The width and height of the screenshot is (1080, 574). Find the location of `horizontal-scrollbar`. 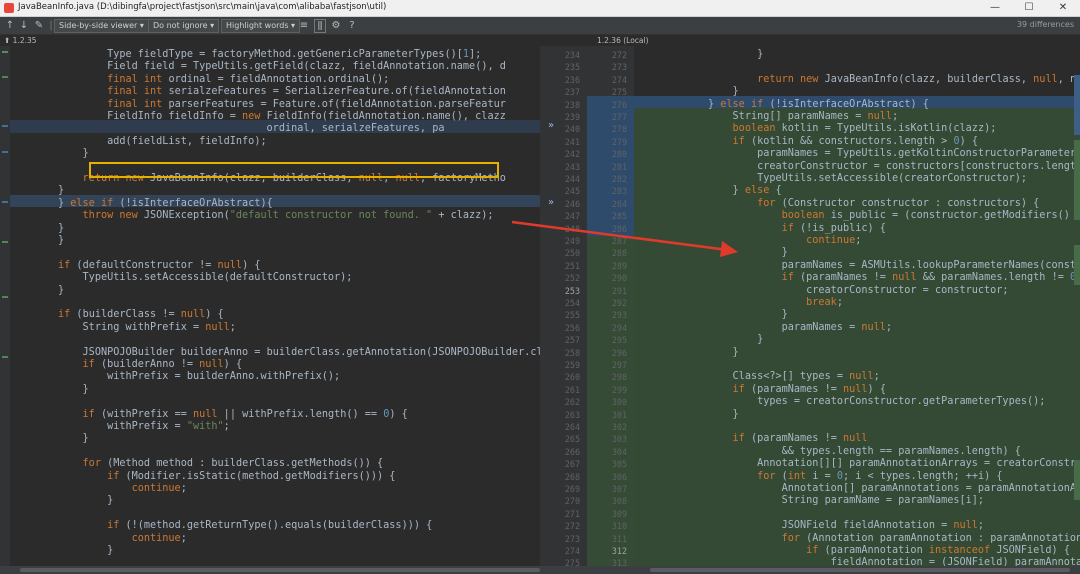

horizontal-scrollbar is located at coordinates (540, 570).